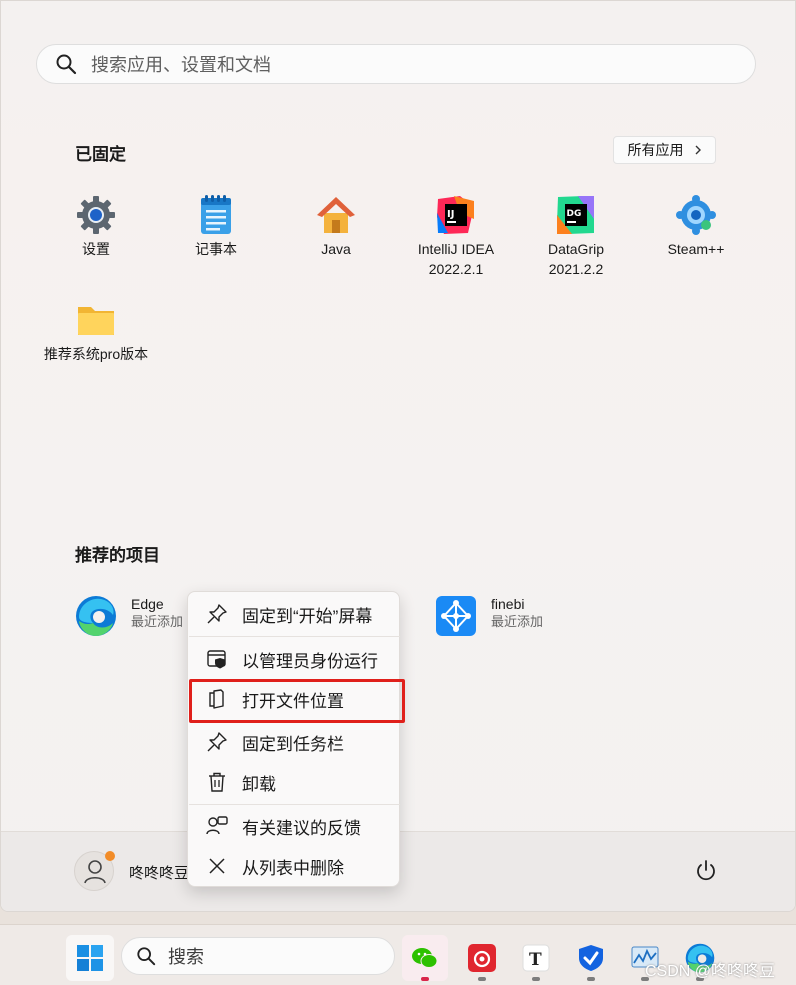 The image size is (796, 985). I want to click on taskbar-app-netease-music, so click(482, 958).